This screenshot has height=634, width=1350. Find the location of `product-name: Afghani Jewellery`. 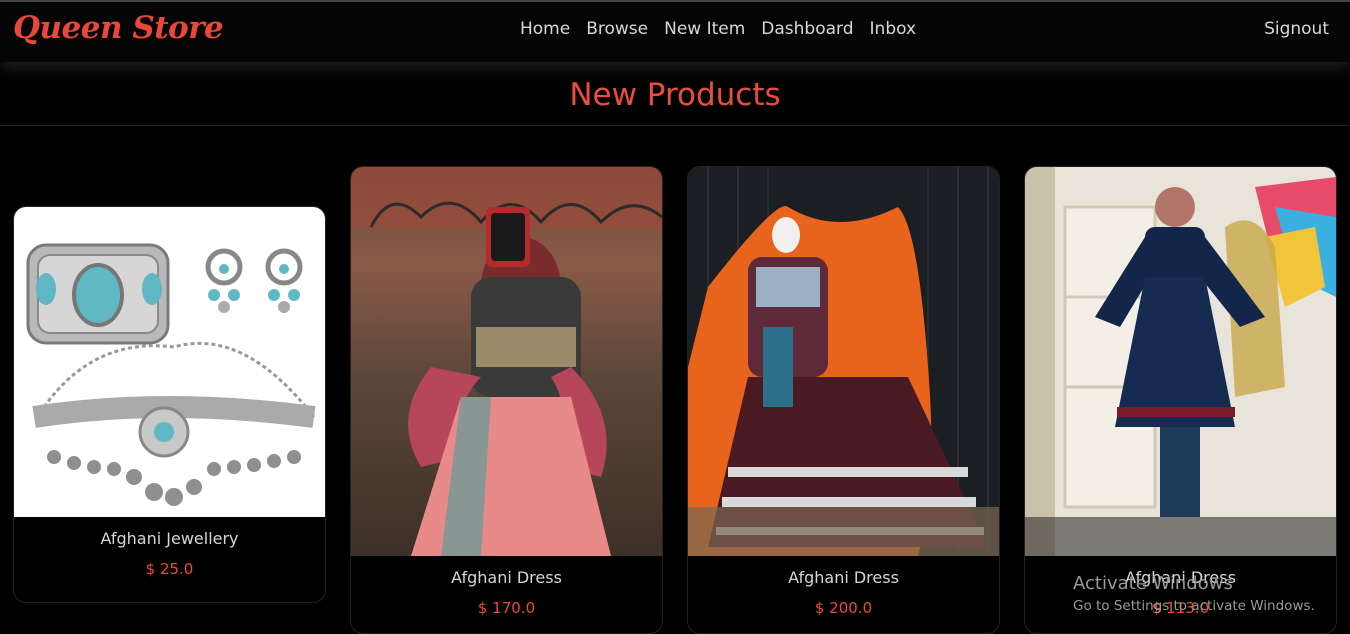

product-name: Afghani Jewellery is located at coordinates (169, 538).